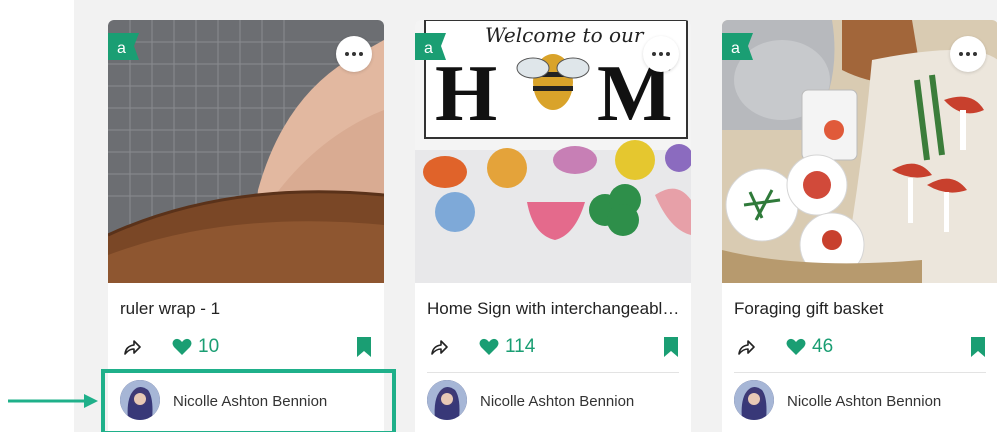  Describe the element at coordinates (555, 309) in the screenshot. I see `project-title: Home Sign with interchangeable tiles` at that location.